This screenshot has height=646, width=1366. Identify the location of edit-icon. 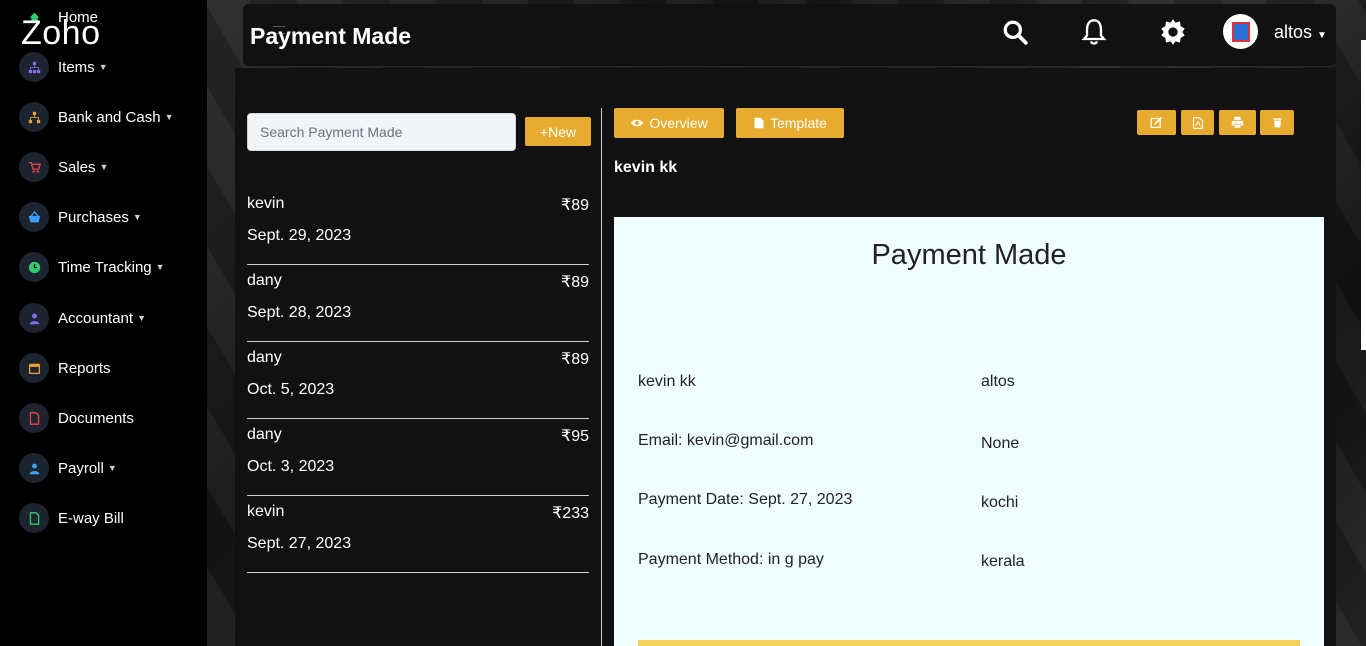
(1156, 122).